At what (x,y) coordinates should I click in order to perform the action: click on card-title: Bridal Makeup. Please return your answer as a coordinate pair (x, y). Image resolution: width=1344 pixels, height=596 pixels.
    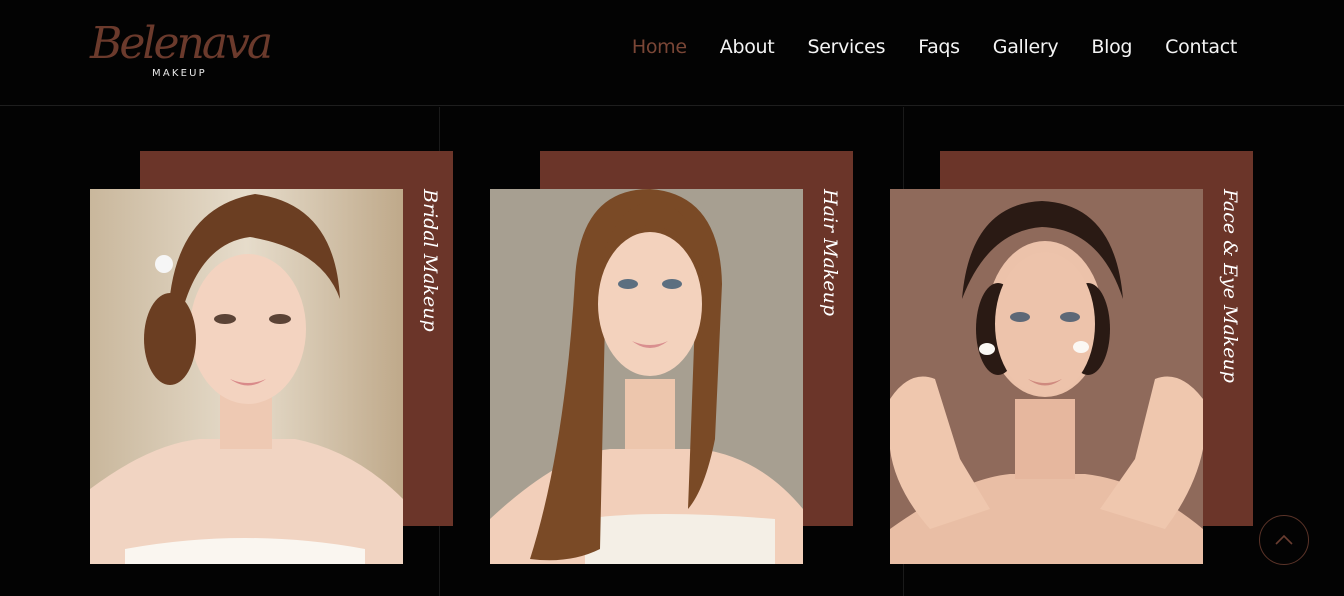
    Looking at the image, I should click on (430, 260).